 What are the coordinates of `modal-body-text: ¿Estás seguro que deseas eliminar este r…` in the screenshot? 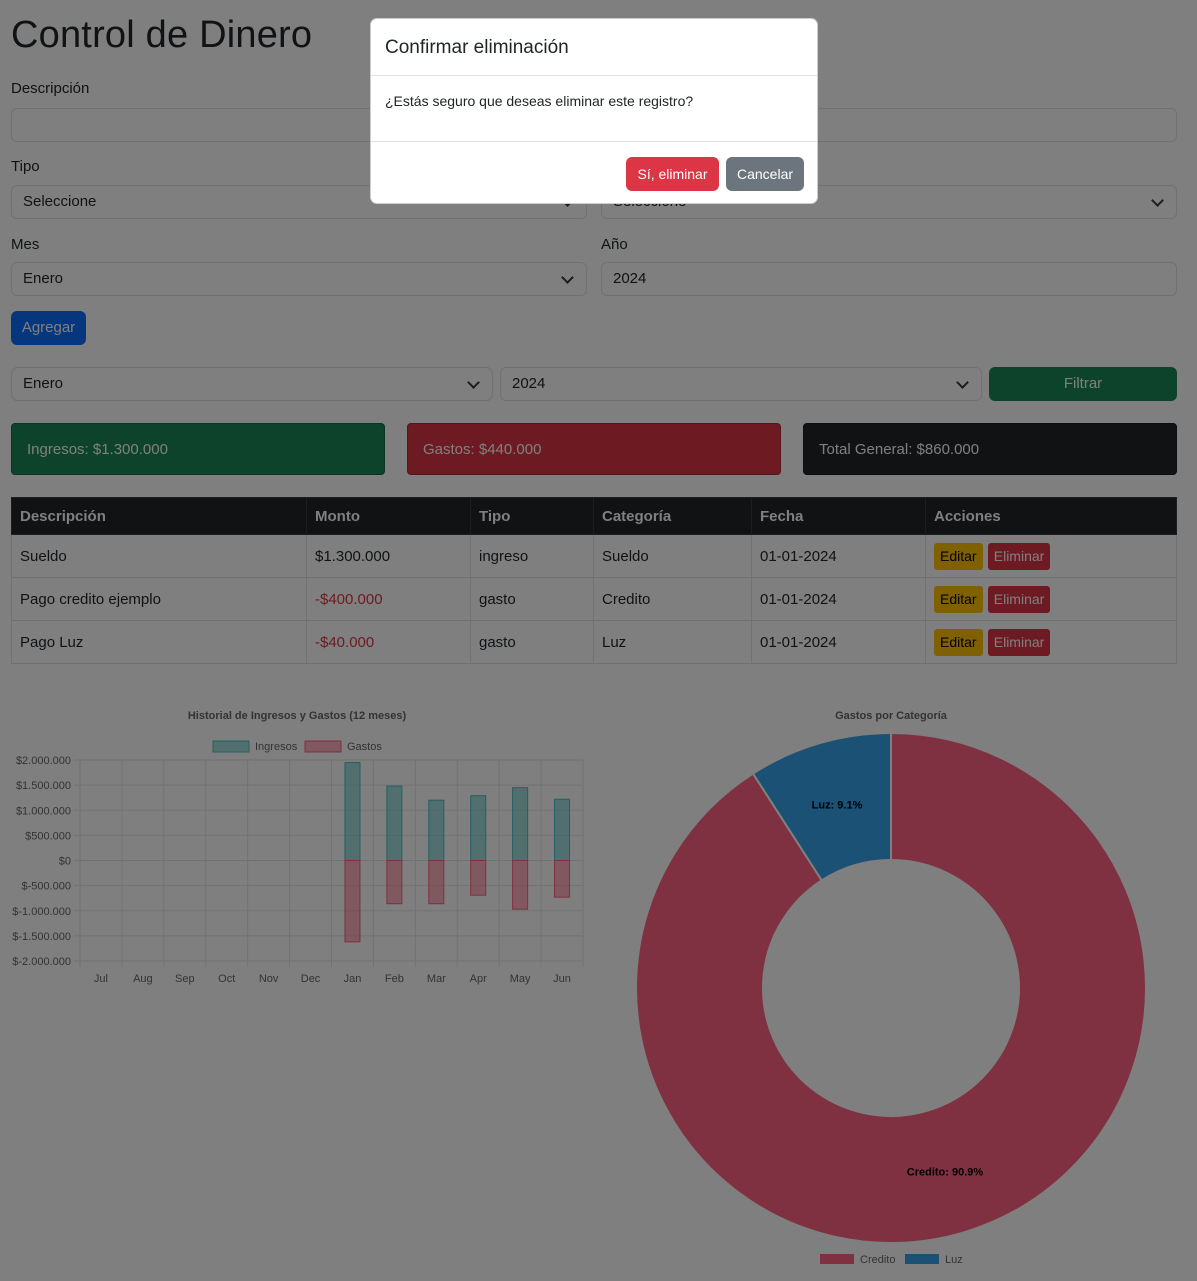 It's located at (539, 101).